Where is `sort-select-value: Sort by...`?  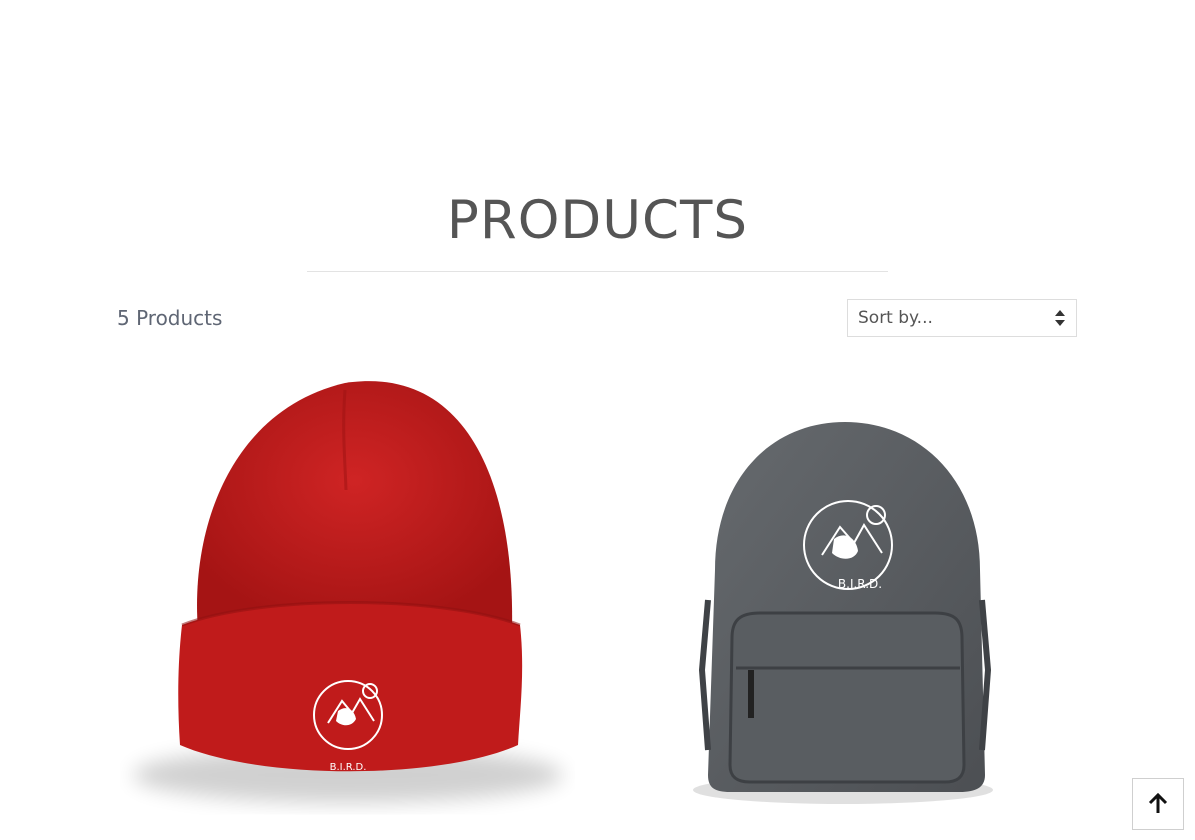
sort-select-value: Sort by... is located at coordinates (895, 318).